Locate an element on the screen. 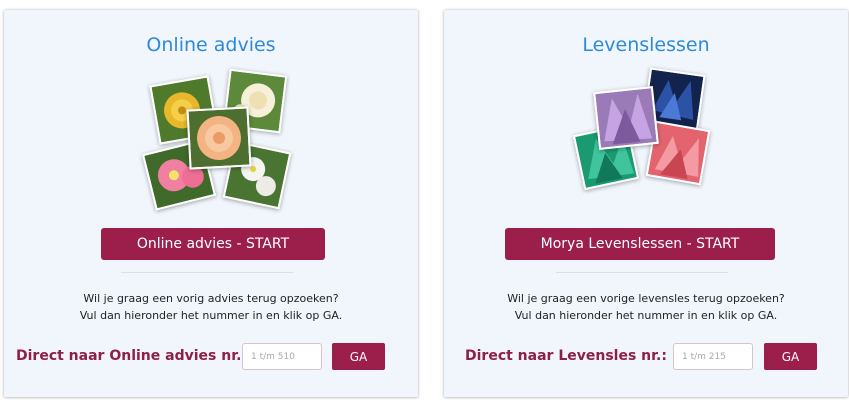  amethyst-photo is located at coordinates (626, 118).